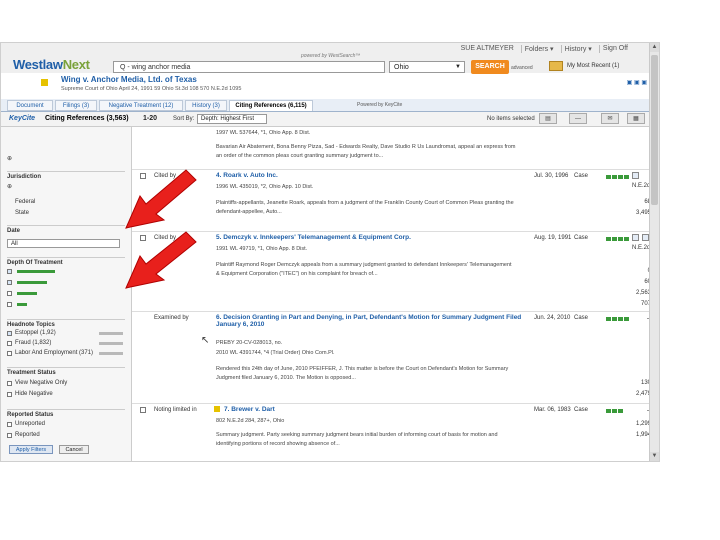 The width and height of the screenshot is (720, 540). I want to click on recent-folder-link: My Most Recent (1), so click(593, 66).